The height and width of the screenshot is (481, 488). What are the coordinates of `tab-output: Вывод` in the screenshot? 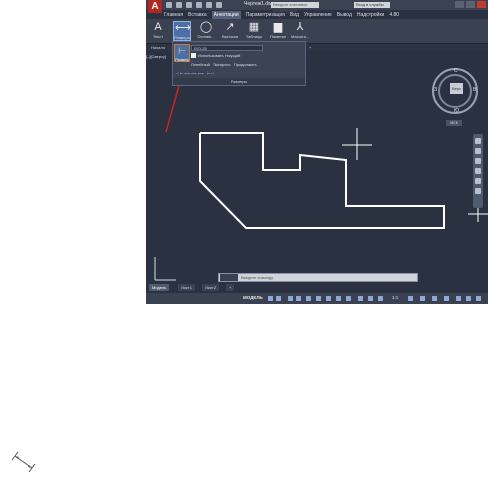 It's located at (344, 15).